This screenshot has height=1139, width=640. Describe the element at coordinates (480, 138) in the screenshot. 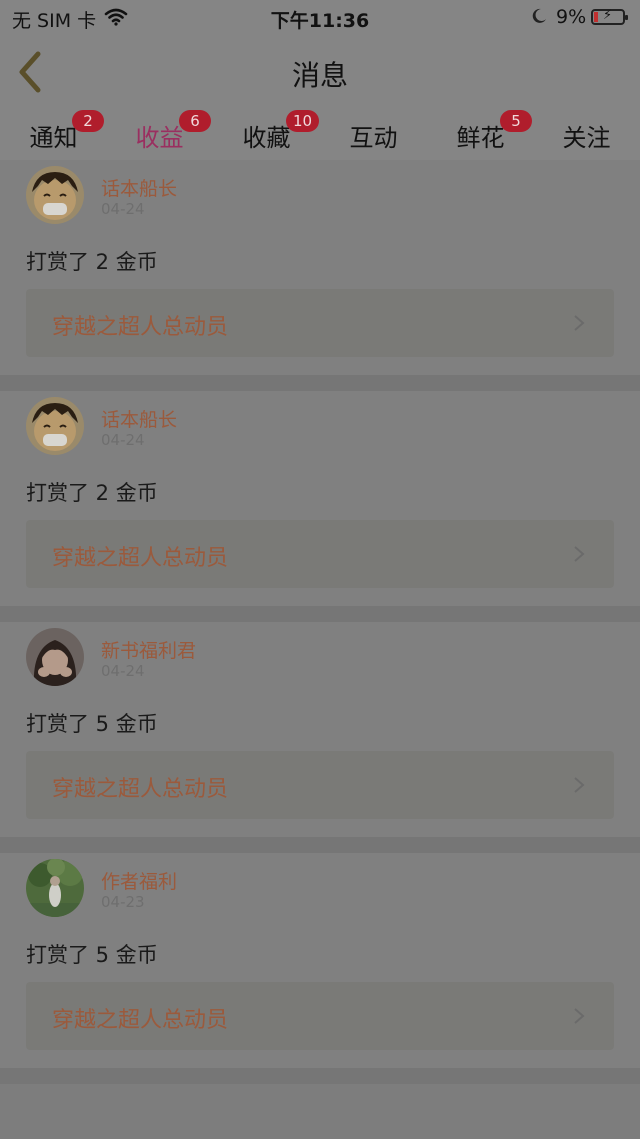

I see `tab-label: 鲜花` at that location.